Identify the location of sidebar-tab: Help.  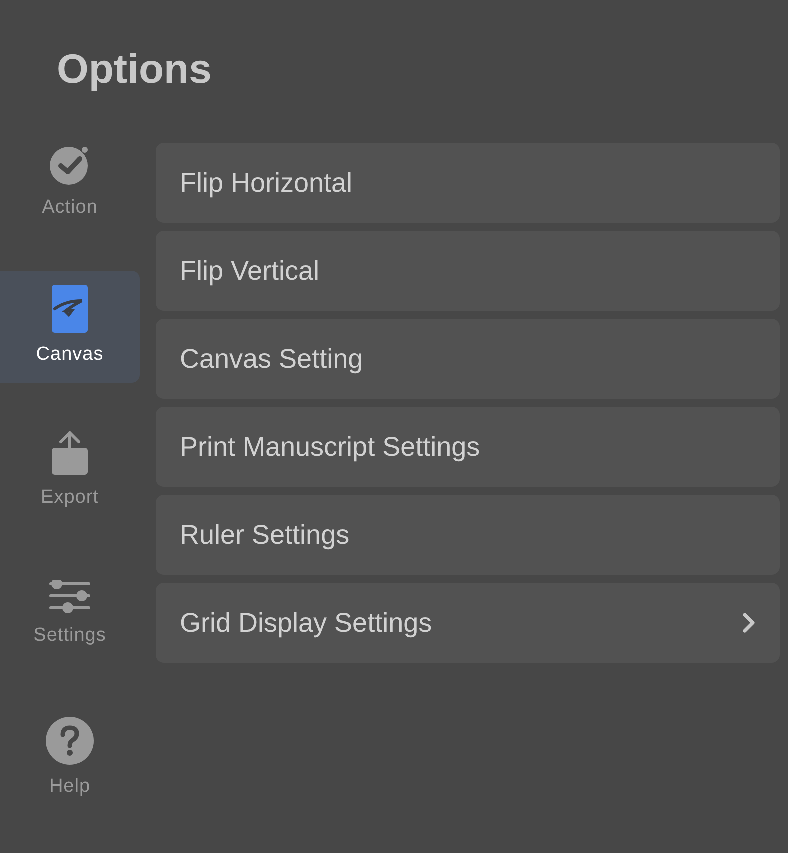
(70, 759).